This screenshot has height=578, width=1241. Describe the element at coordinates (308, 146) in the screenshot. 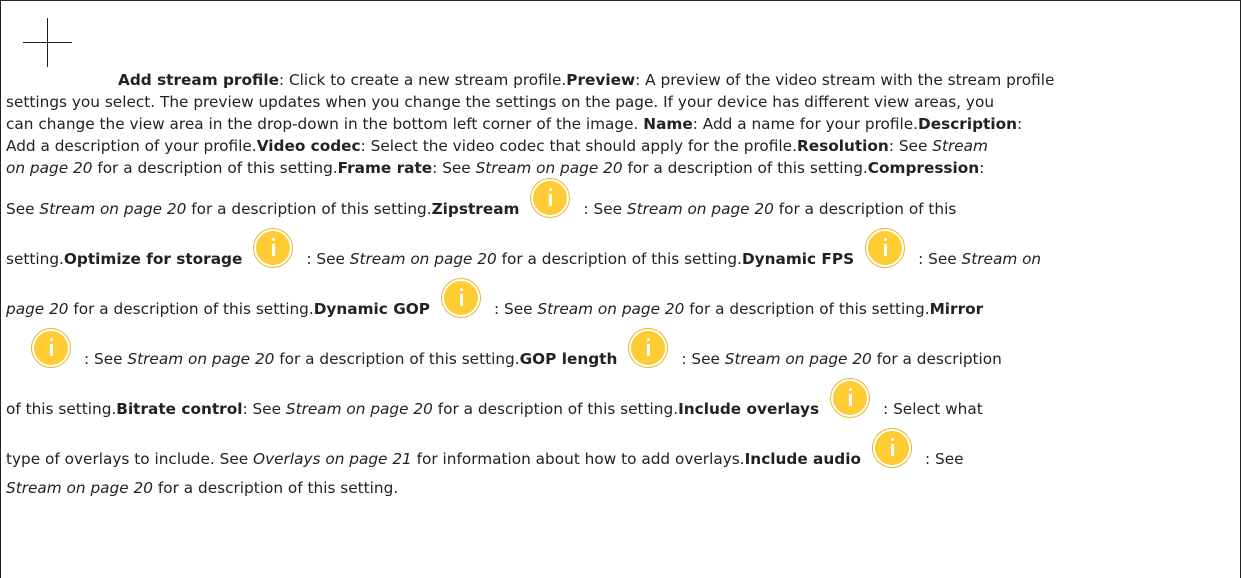

I see `video-codec-title: Video codec` at that location.